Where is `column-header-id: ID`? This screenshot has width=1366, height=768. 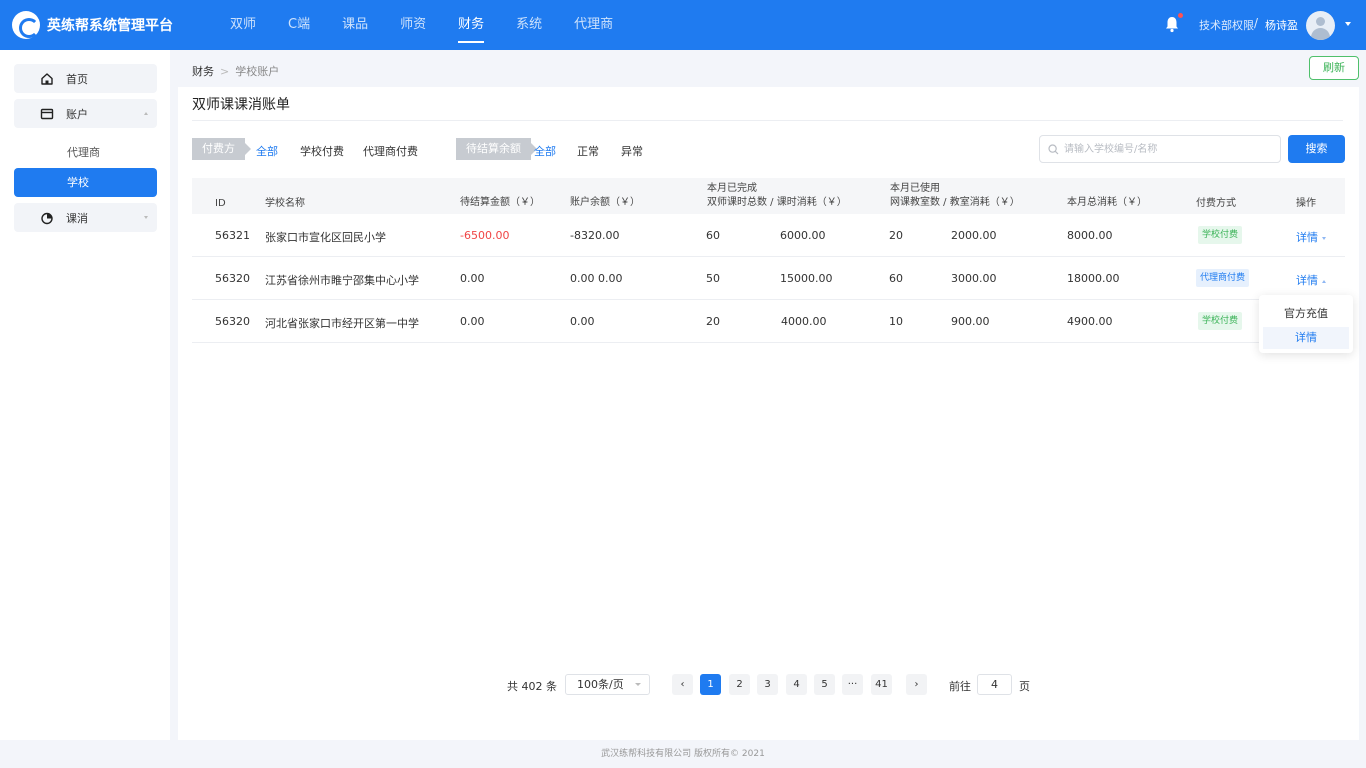 column-header-id: ID is located at coordinates (220, 203).